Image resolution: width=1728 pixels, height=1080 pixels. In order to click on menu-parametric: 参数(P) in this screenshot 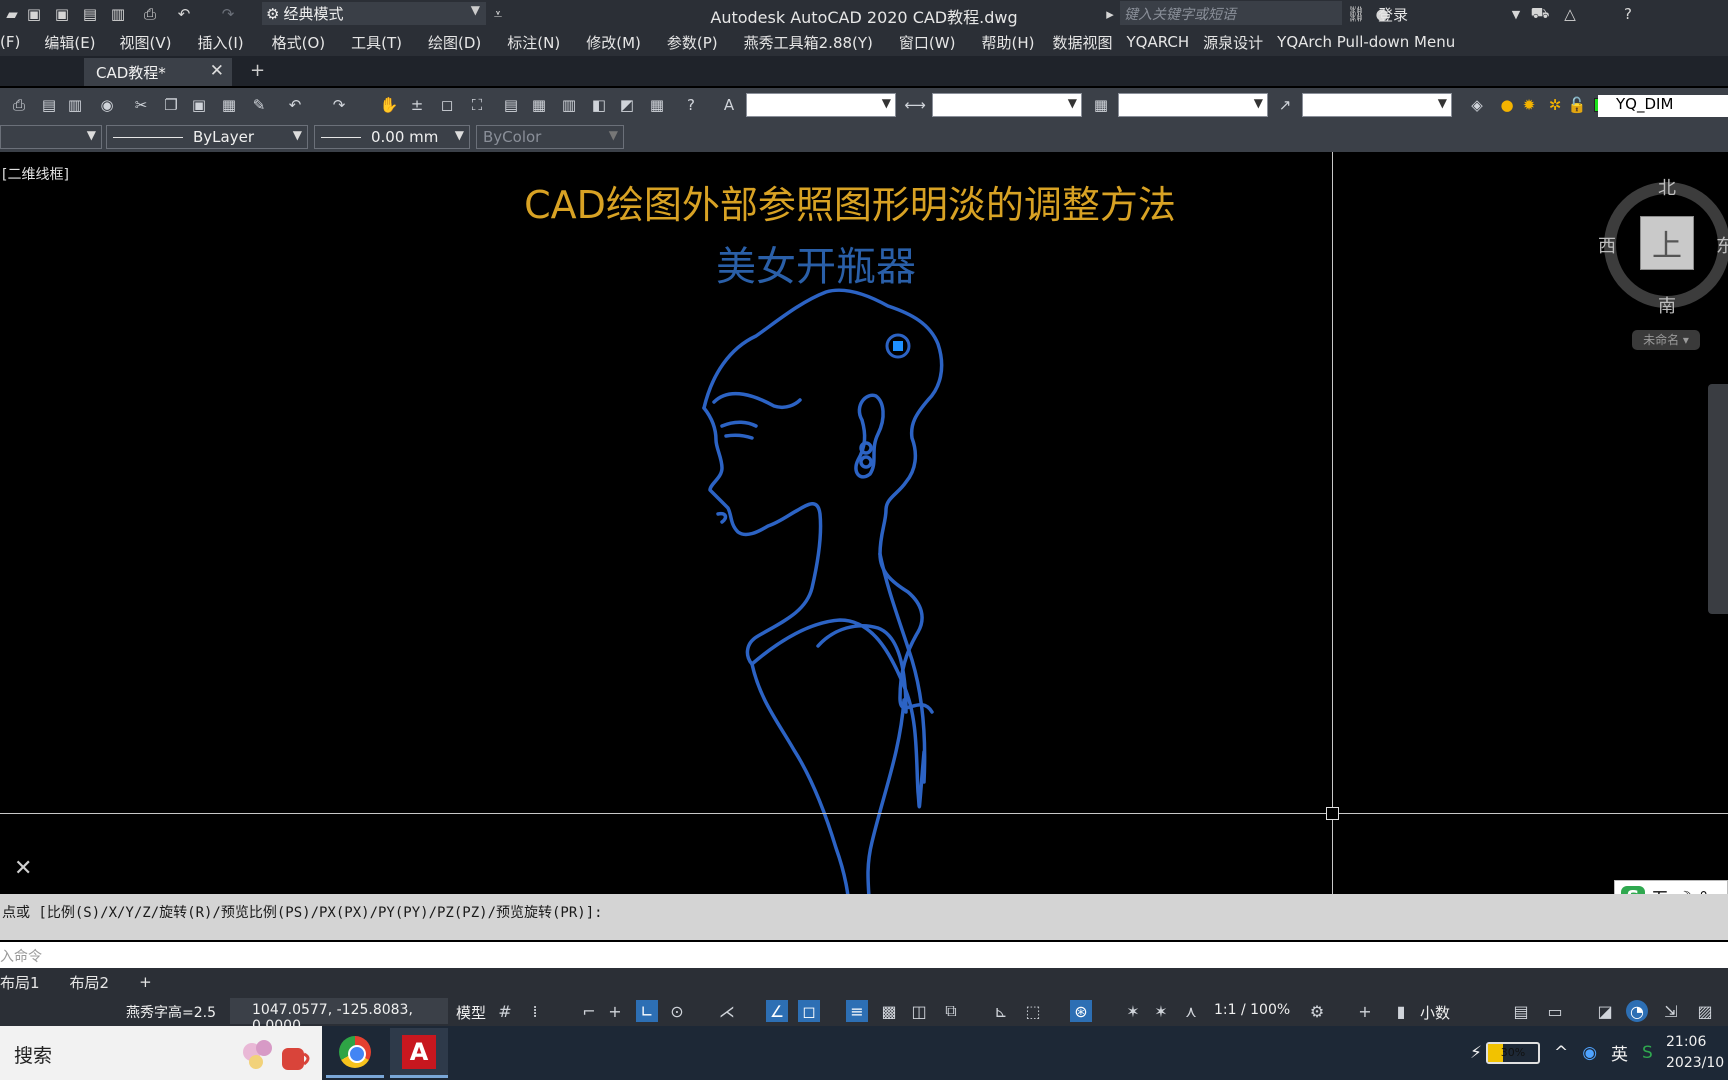, I will do `click(692, 42)`.